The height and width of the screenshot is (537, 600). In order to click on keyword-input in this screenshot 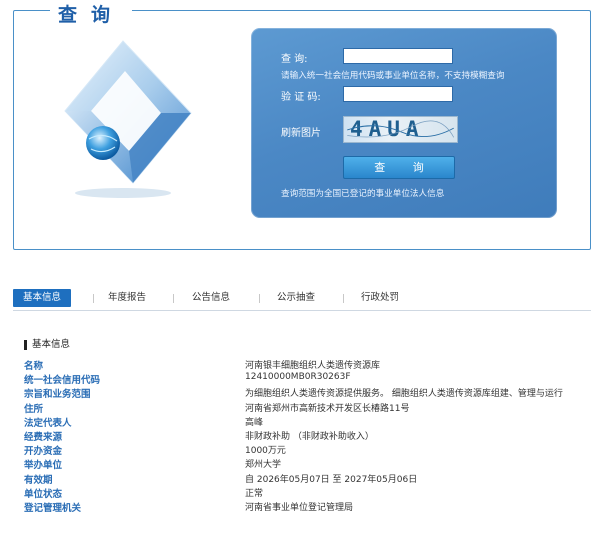, I will do `click(398, 56)`.